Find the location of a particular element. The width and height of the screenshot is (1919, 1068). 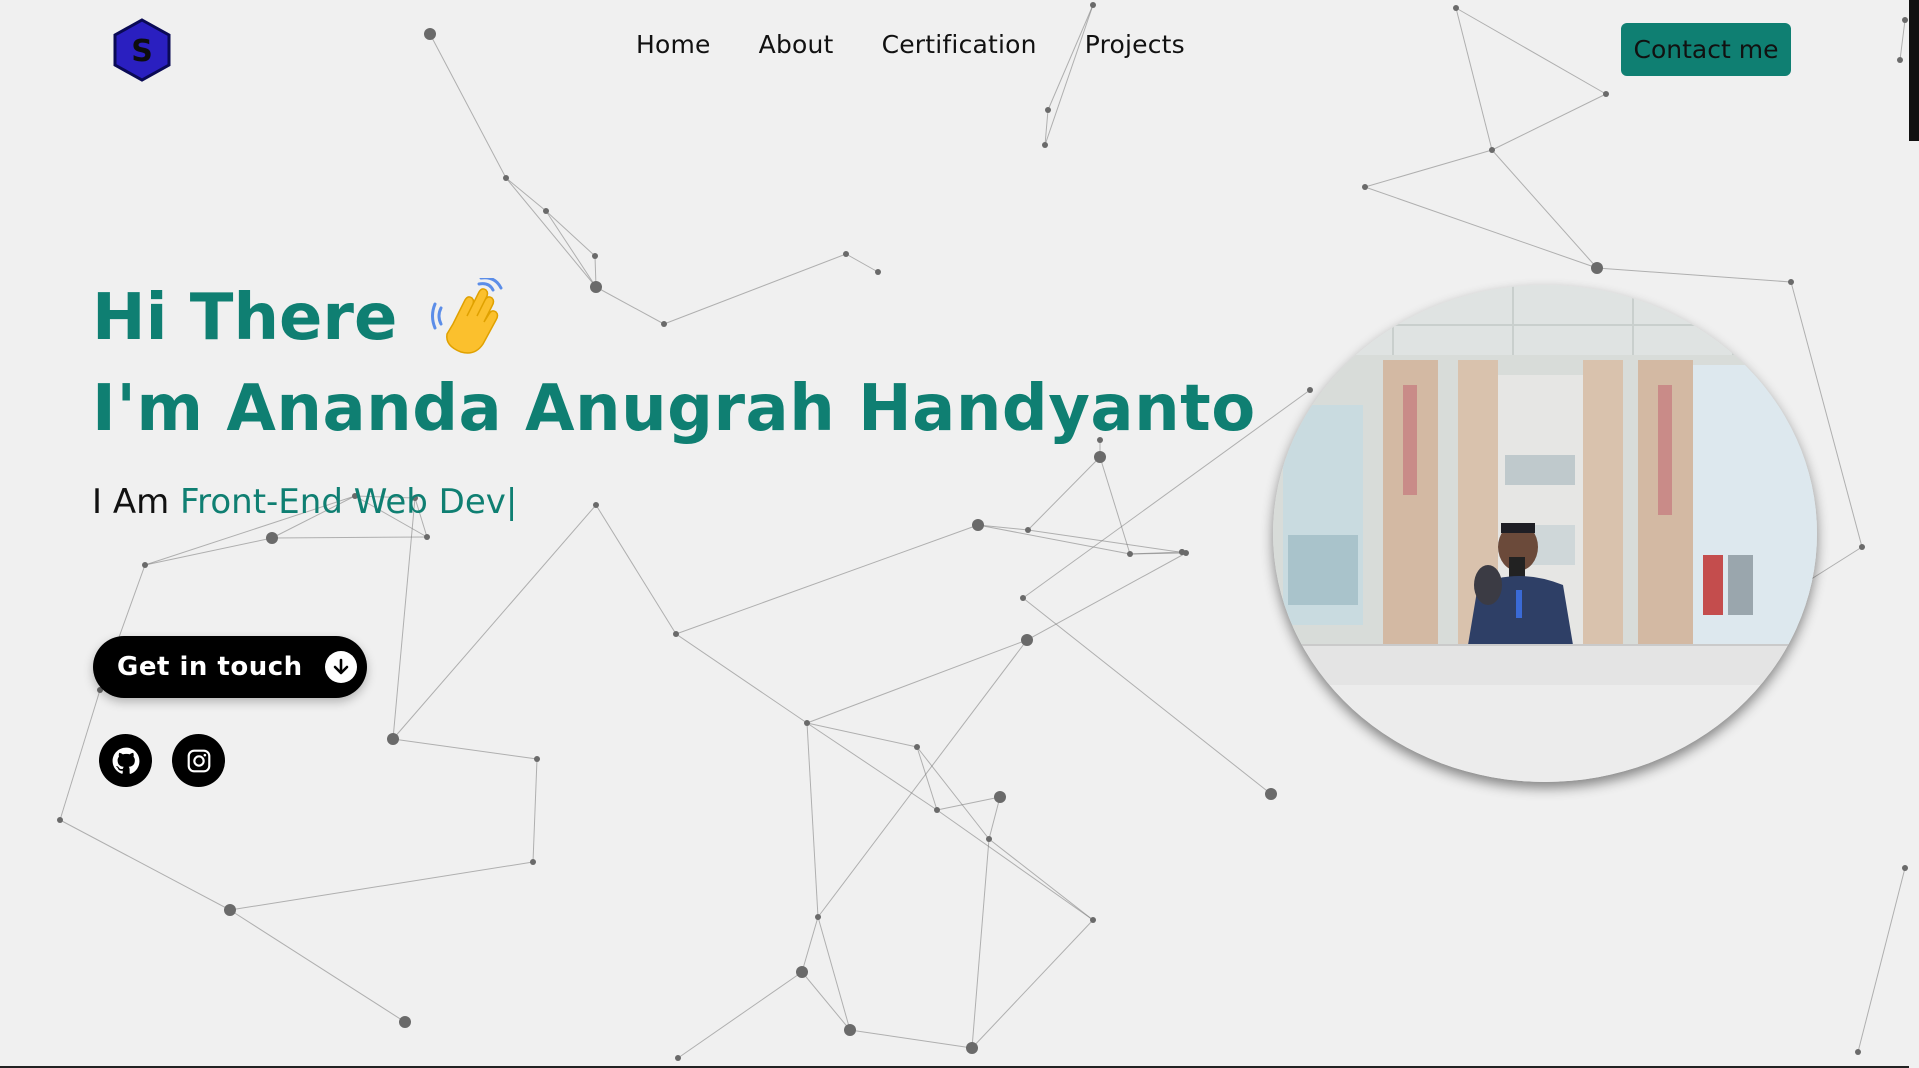

hero-name: I'm Ananda Anugrah Handyanto is located at coordinates (674, 409).